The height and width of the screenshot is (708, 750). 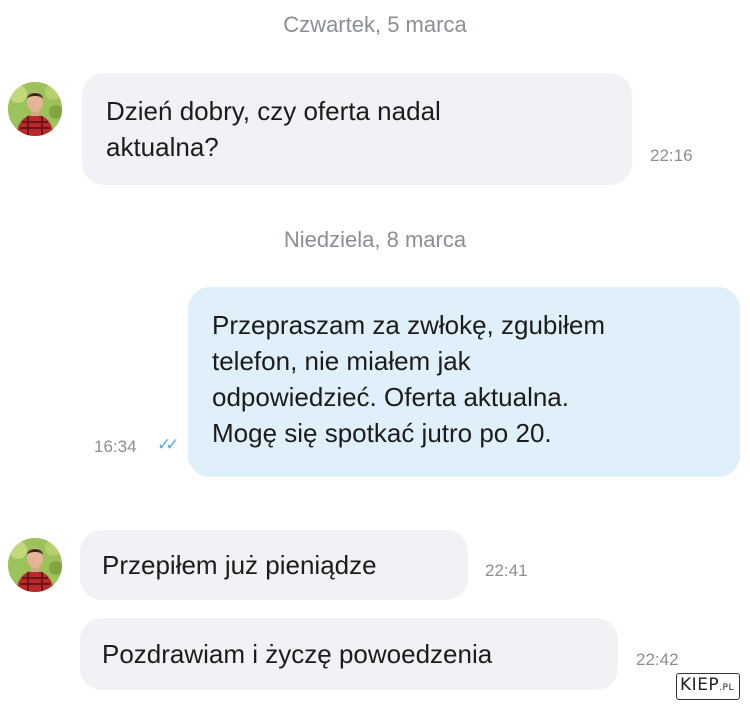 I want to click on message-text: Przepiłem już pieniądze, so click(x=239, y=565).